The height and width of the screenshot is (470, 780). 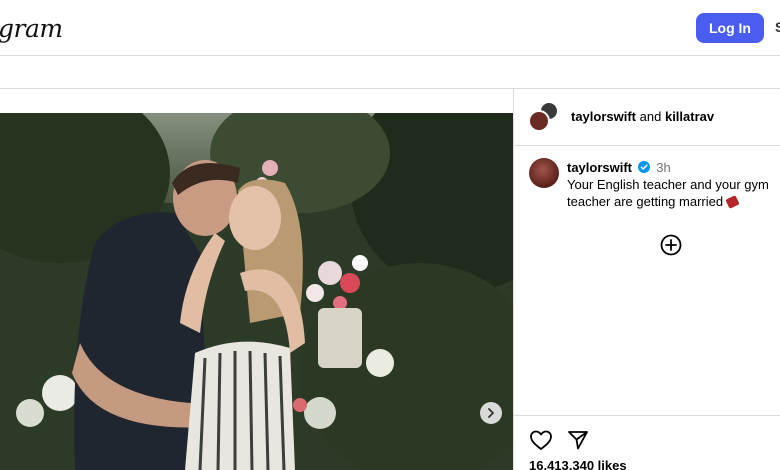 What do you see at coordinates (671, 245) in the screenshot?
I see `plus-circle-icon` at bounding box center [671, 245].